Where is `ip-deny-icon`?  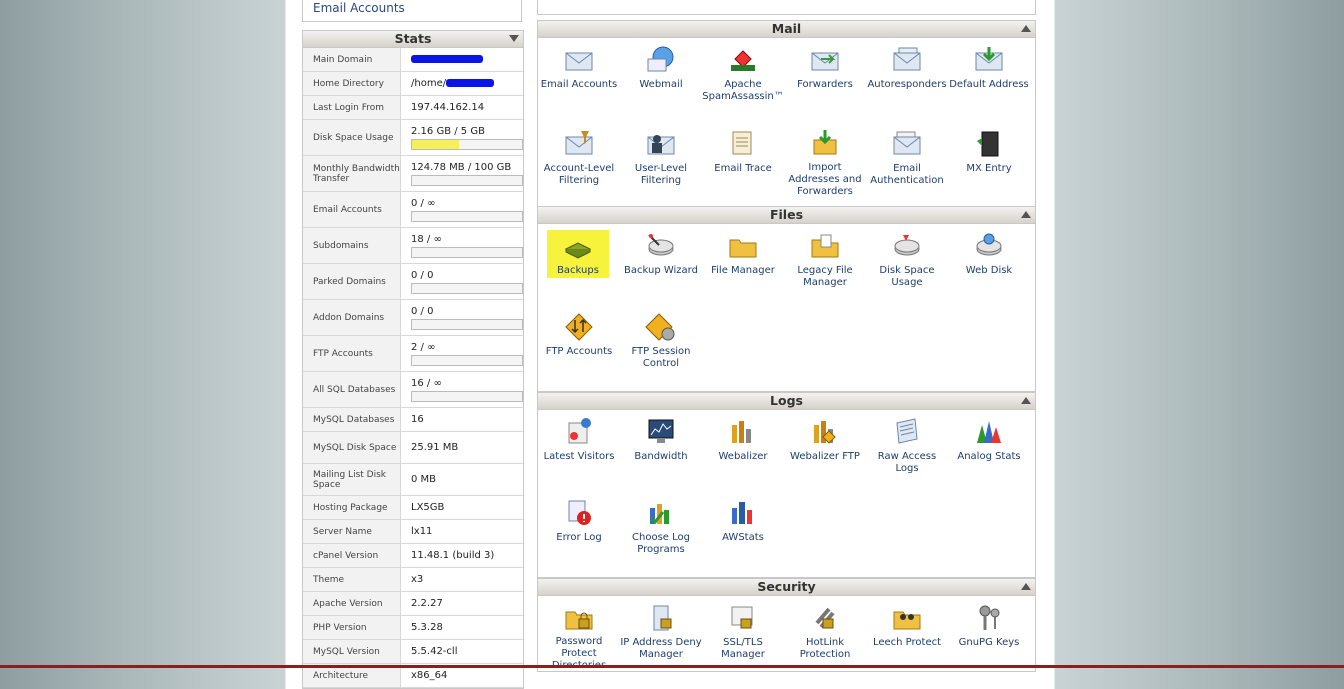
ip-deny-icon is located at coordinates (661, 618).